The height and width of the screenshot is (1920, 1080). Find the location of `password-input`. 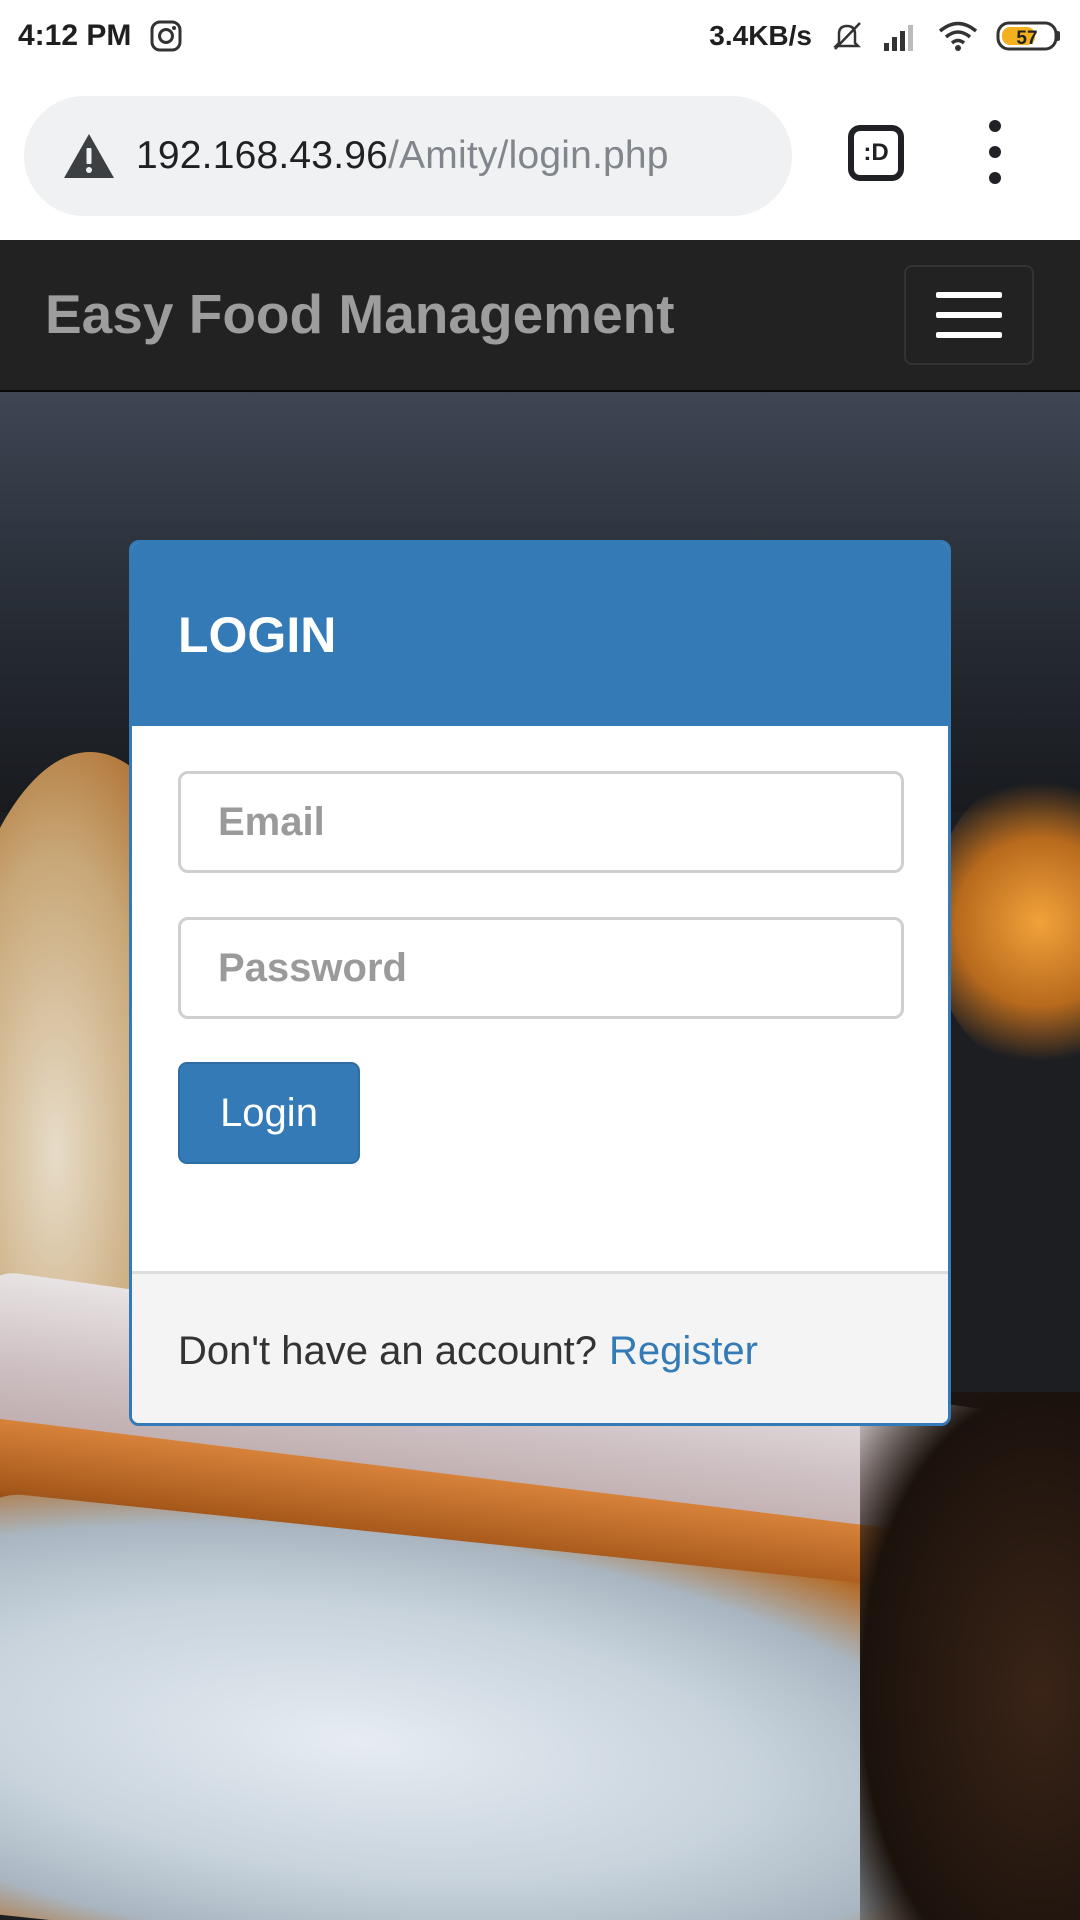

password-input is located at coordinates (541, 968).